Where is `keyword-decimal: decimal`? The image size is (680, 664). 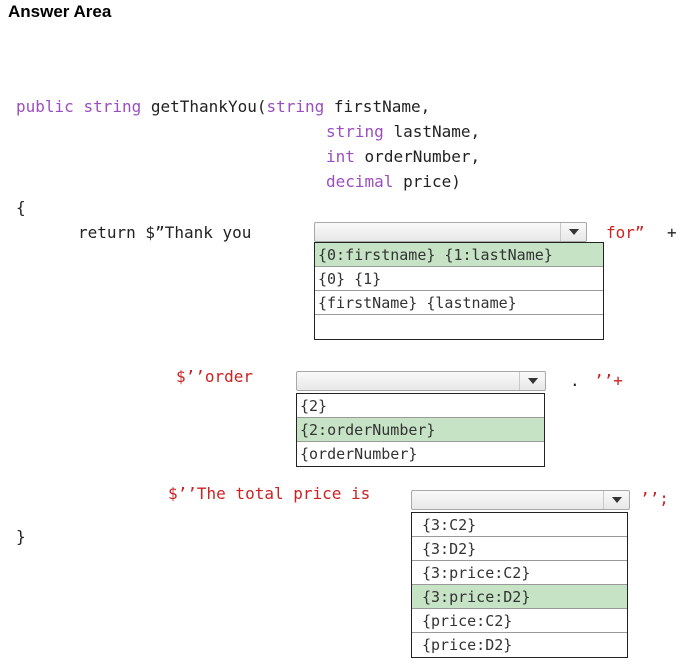 keyword-decimal: decimal is located at coordinates (360, 181).